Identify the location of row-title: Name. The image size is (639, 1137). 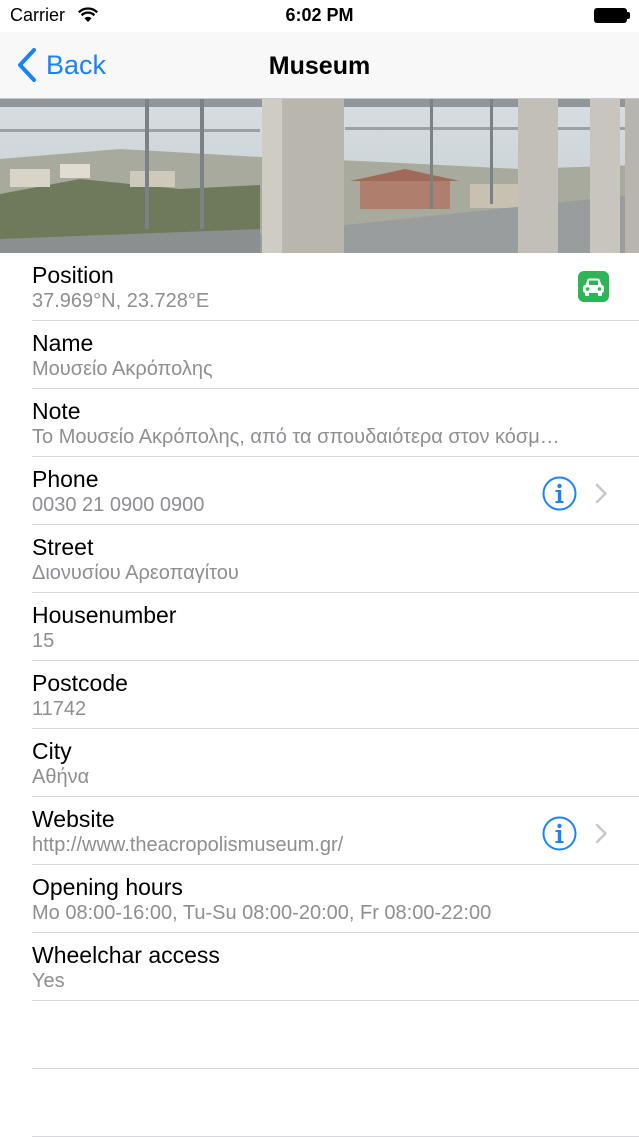
(63, 343).